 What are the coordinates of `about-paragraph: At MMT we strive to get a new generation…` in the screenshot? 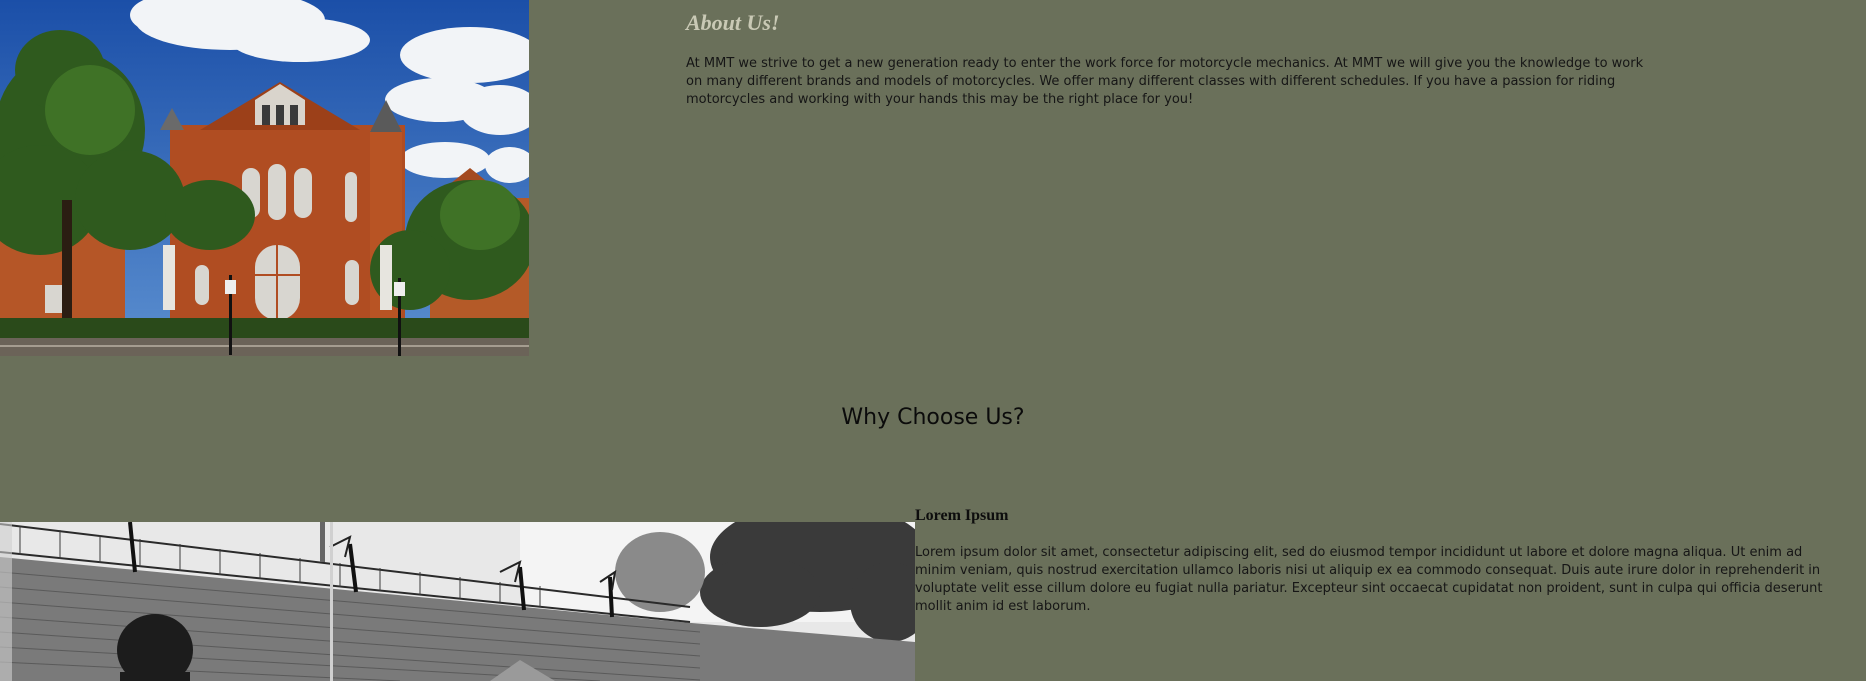 It's located at (1165, 81).